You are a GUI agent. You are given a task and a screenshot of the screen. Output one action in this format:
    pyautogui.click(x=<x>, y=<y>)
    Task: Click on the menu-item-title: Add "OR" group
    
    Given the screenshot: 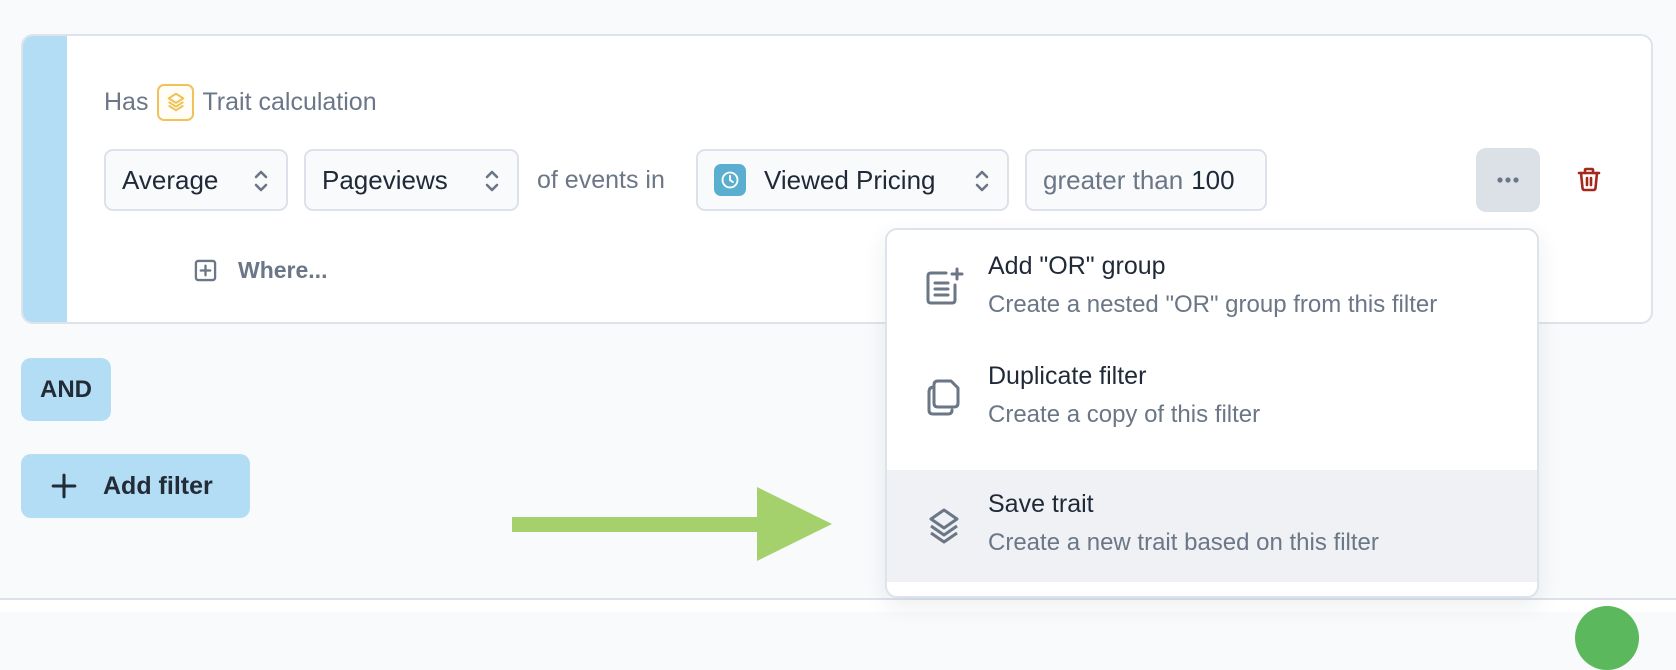 What is the action you would take?
    pyautogui.click(x=1077, y=266)
    